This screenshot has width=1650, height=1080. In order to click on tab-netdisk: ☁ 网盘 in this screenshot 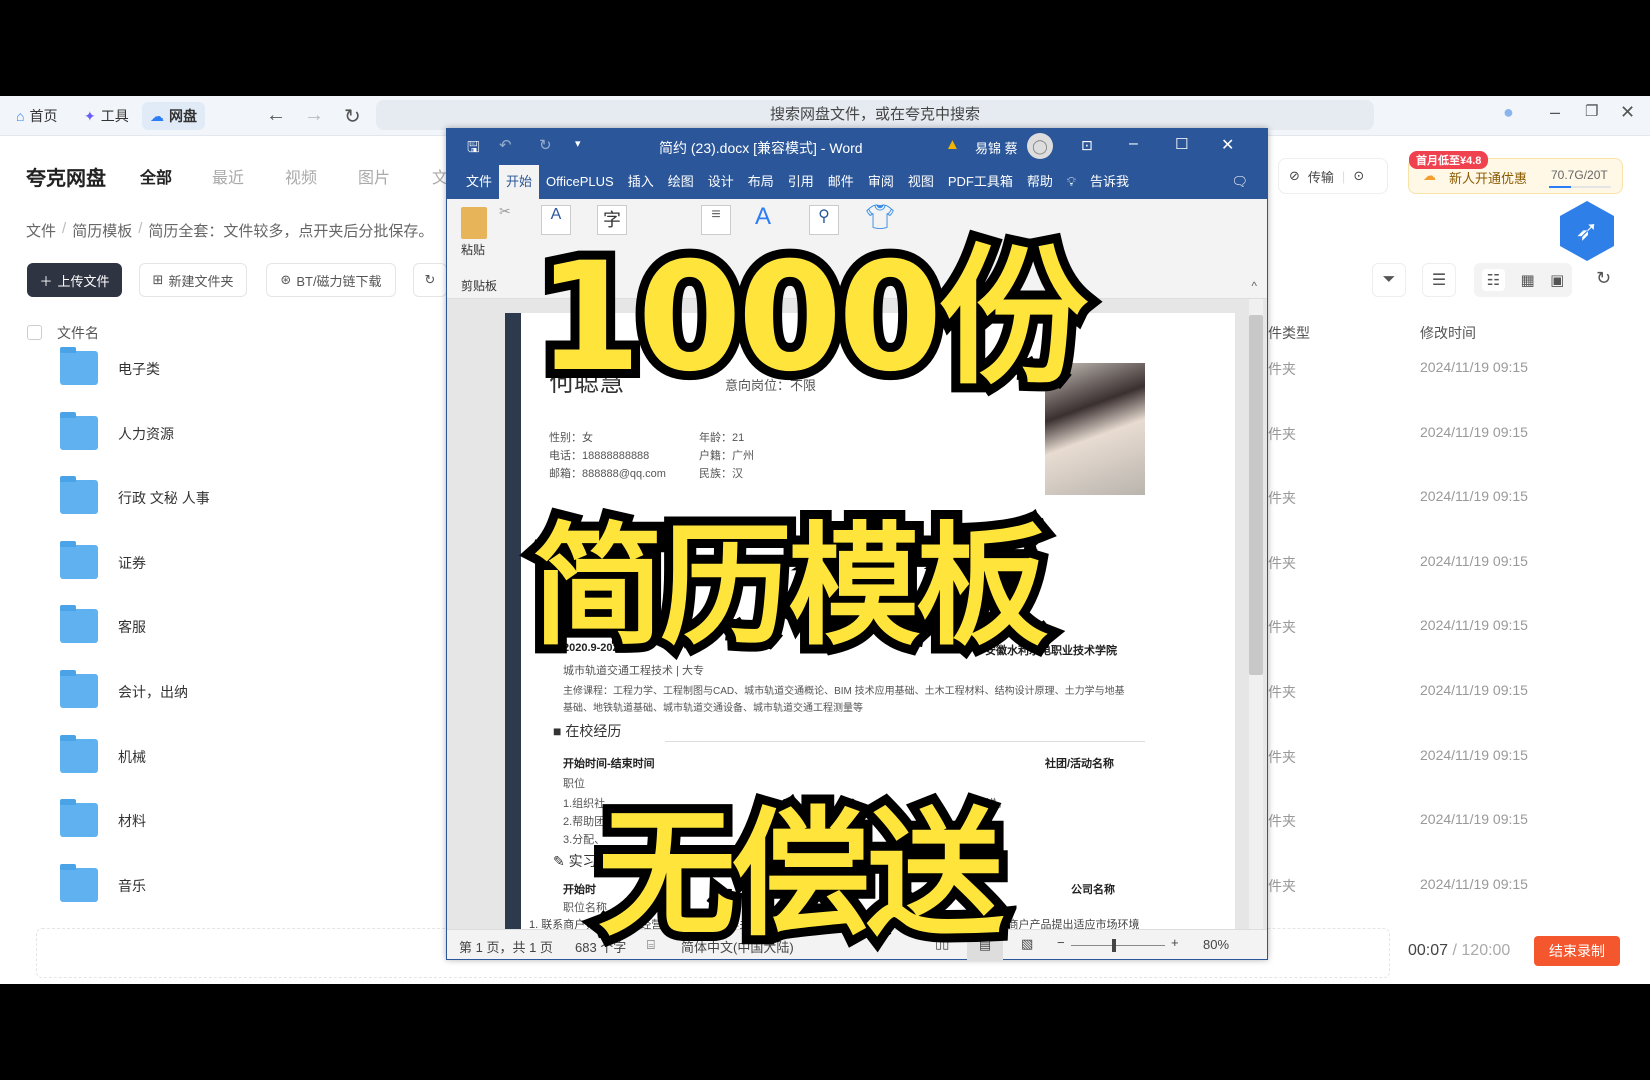, I will do `click(173, 116)`.